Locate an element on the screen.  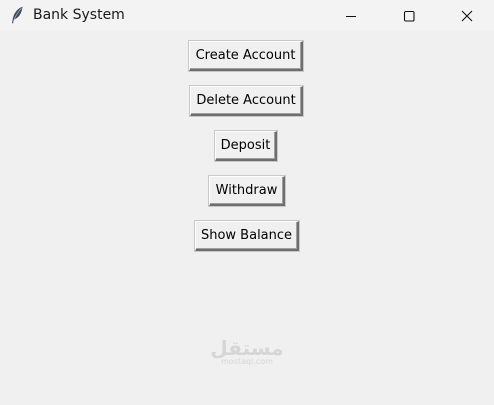
close-button is located at coordinates (467, 15).